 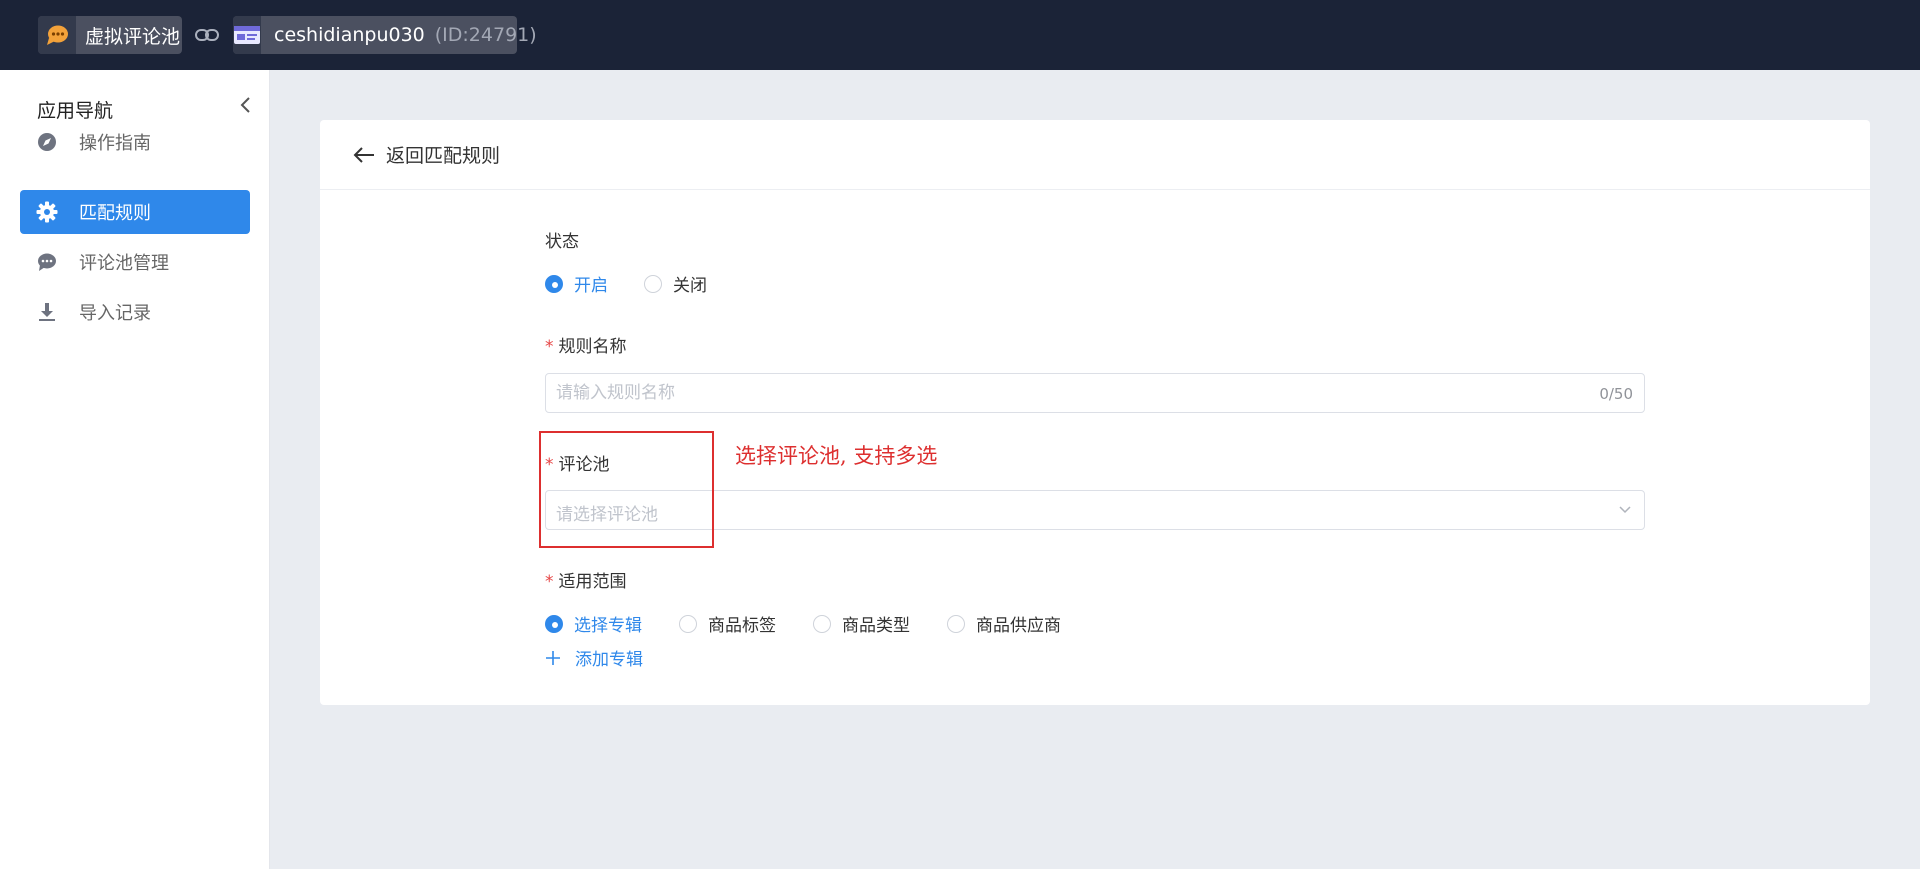 I want to click on radio-label: 选择专辑, so click(x=608, y=626).